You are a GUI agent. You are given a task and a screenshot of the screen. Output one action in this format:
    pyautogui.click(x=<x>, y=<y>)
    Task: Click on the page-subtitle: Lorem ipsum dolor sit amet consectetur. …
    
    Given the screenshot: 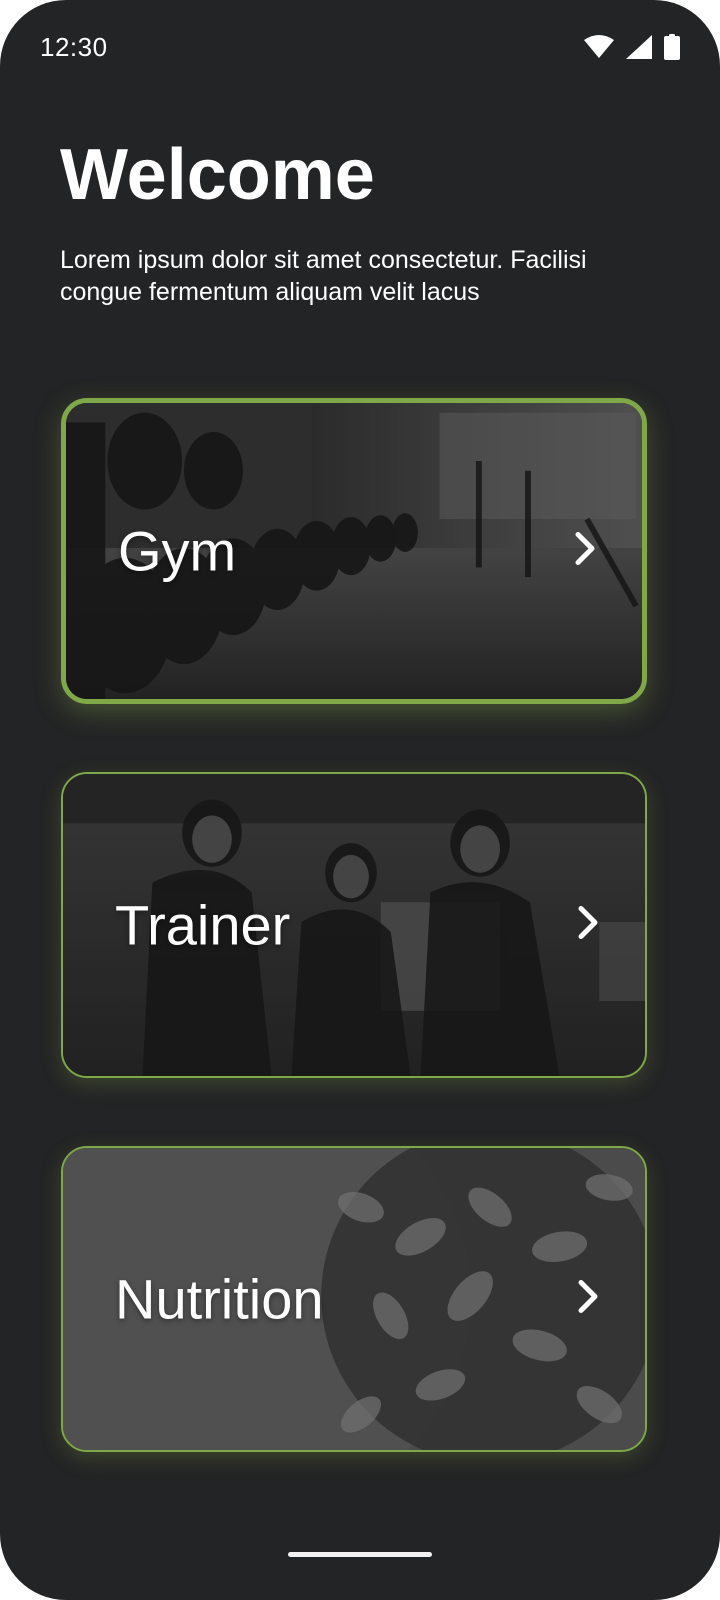 What is the action you would take?
    pyautogui.click(x=323, y=276)
    